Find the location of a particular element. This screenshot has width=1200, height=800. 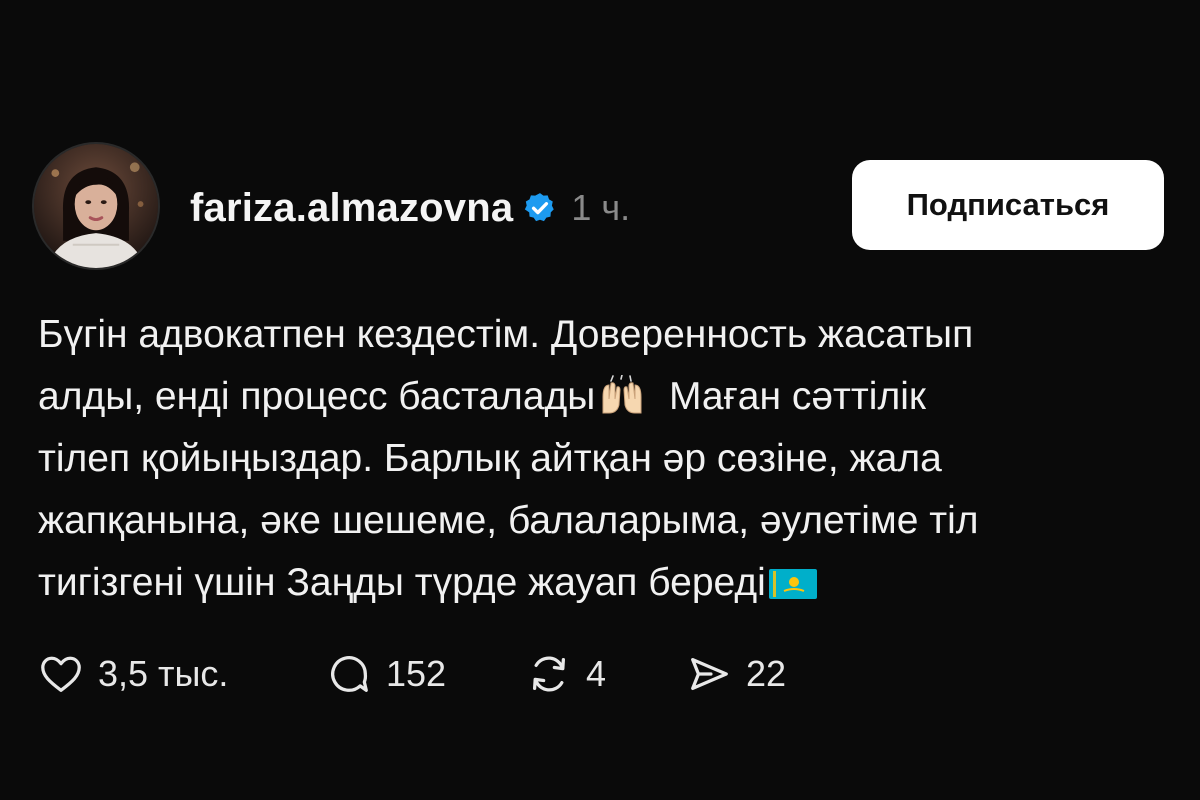

repost-icon is located at coordinates (549, 674).